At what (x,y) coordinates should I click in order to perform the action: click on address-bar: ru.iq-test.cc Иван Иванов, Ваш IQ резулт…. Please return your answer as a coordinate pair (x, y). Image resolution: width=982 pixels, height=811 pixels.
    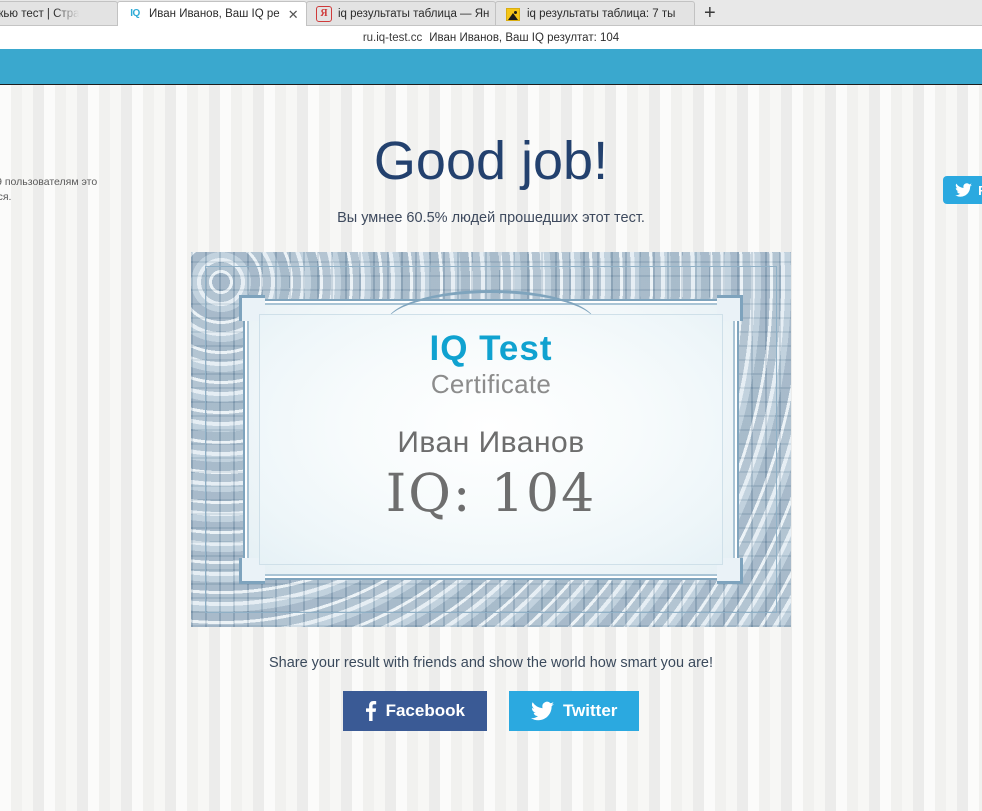
    Looking at the image, I should click on (491, 37).